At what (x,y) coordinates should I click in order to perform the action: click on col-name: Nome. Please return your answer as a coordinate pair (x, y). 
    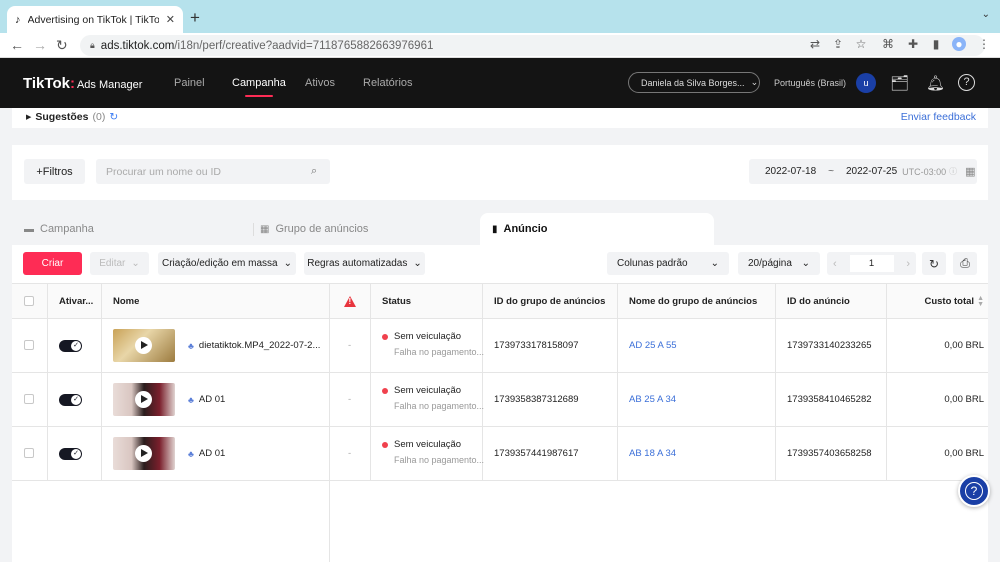
    Looking at the image, I should click on (126, 301).